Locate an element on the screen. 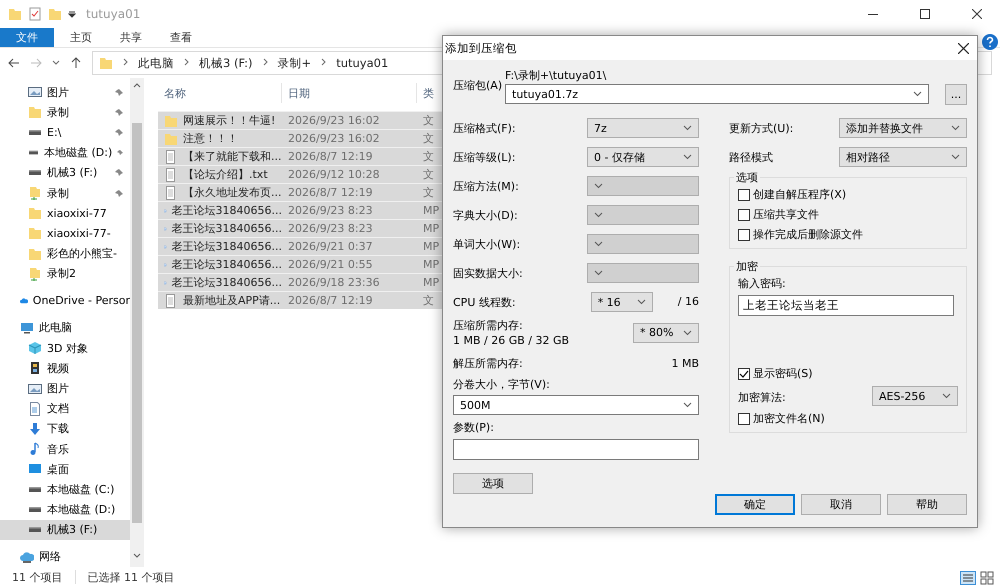 The height and width of the screenshot is (587, 1000). select-dropdown: 添加并替换文件 is located at coordinates (903, 128).